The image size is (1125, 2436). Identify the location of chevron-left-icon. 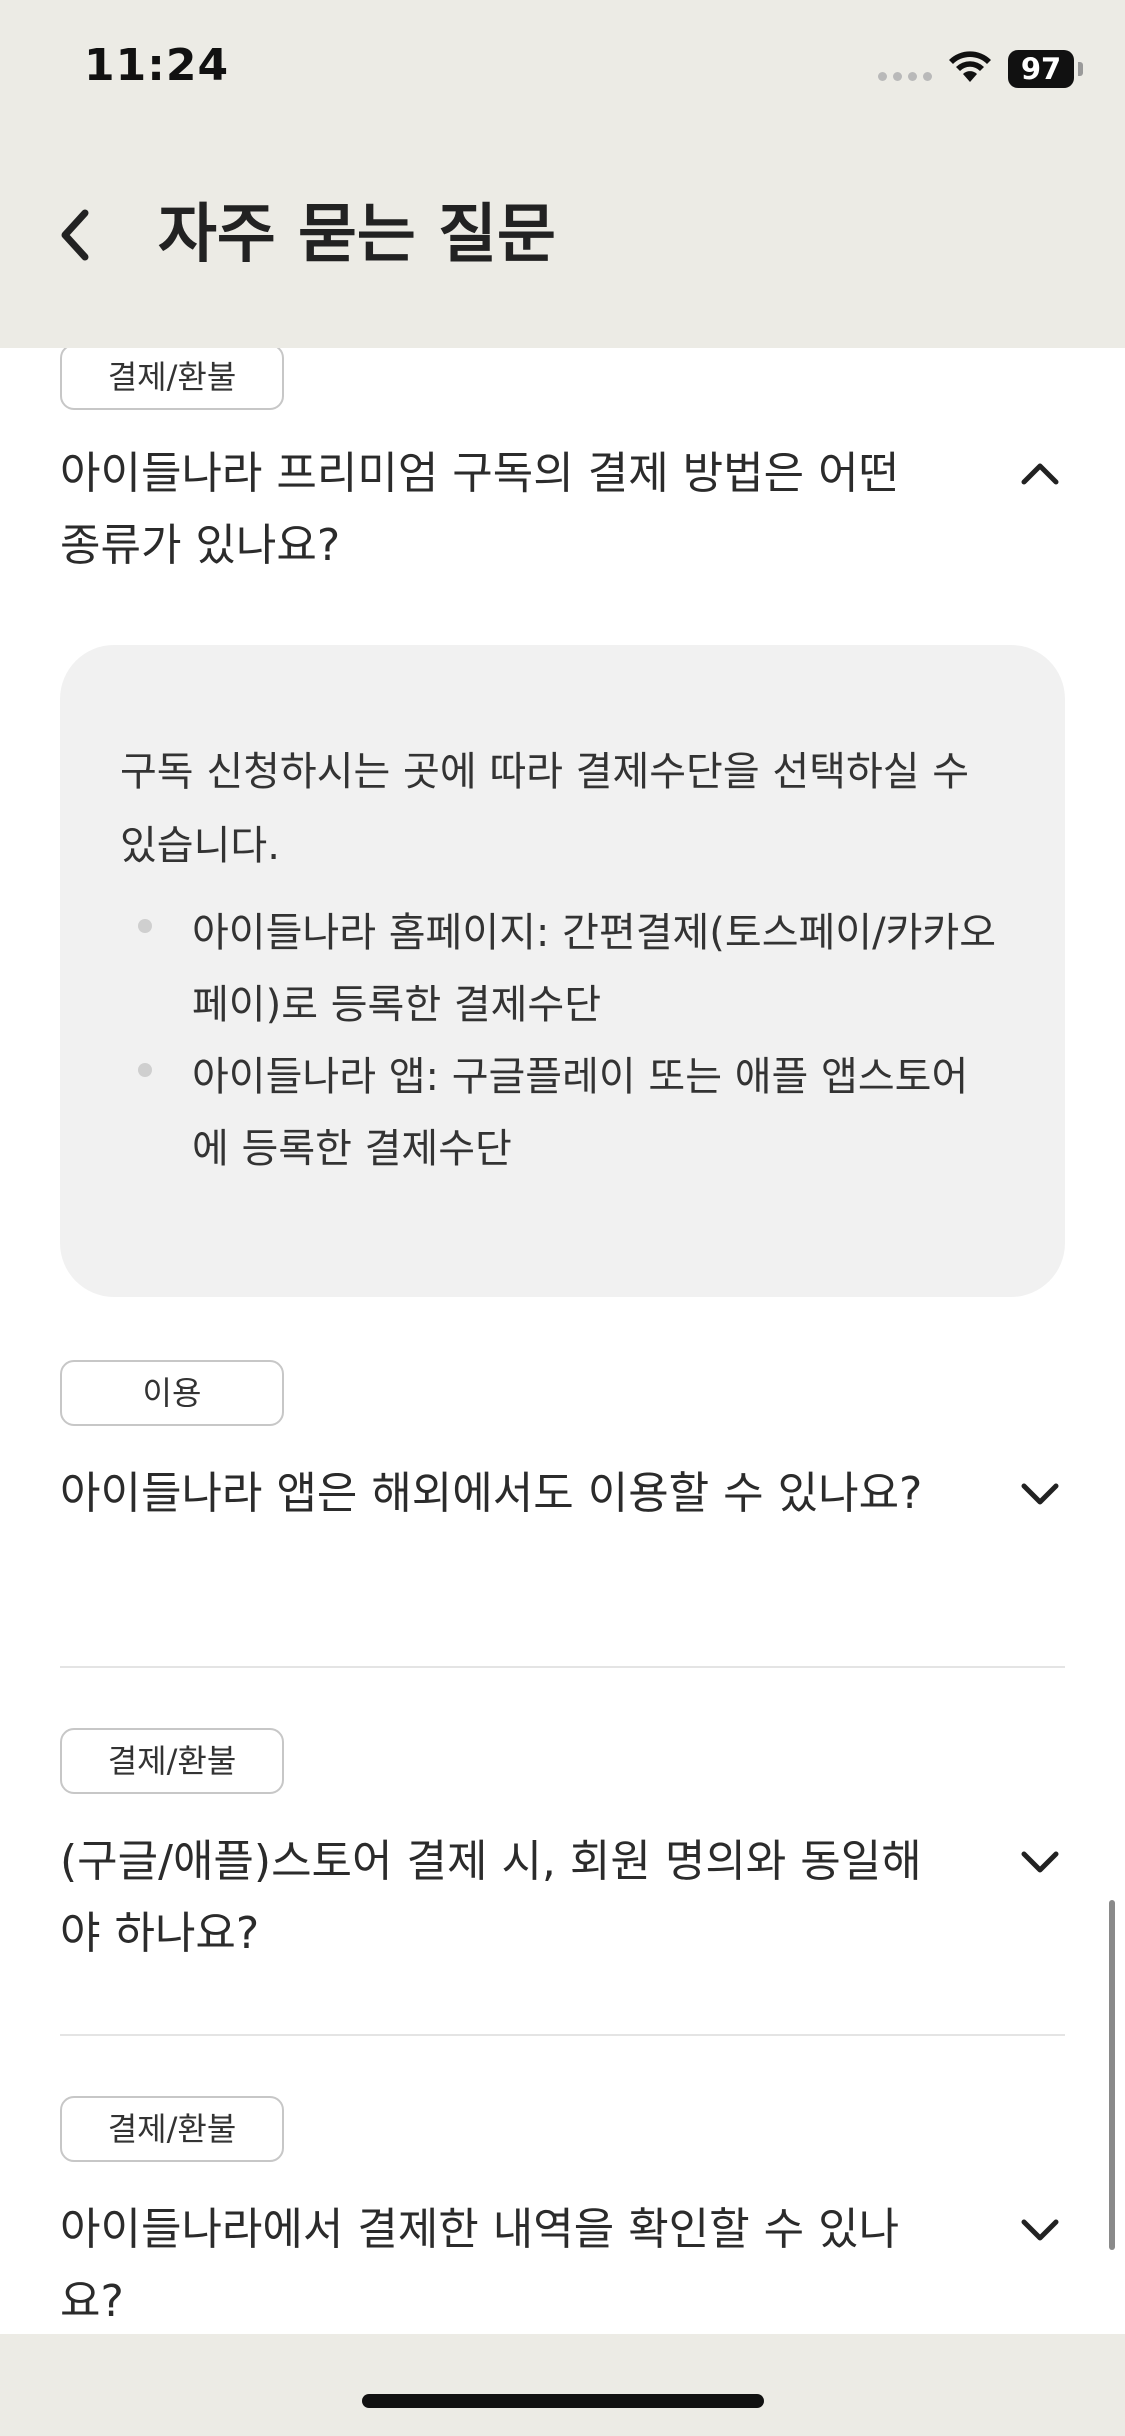
(75, 235).